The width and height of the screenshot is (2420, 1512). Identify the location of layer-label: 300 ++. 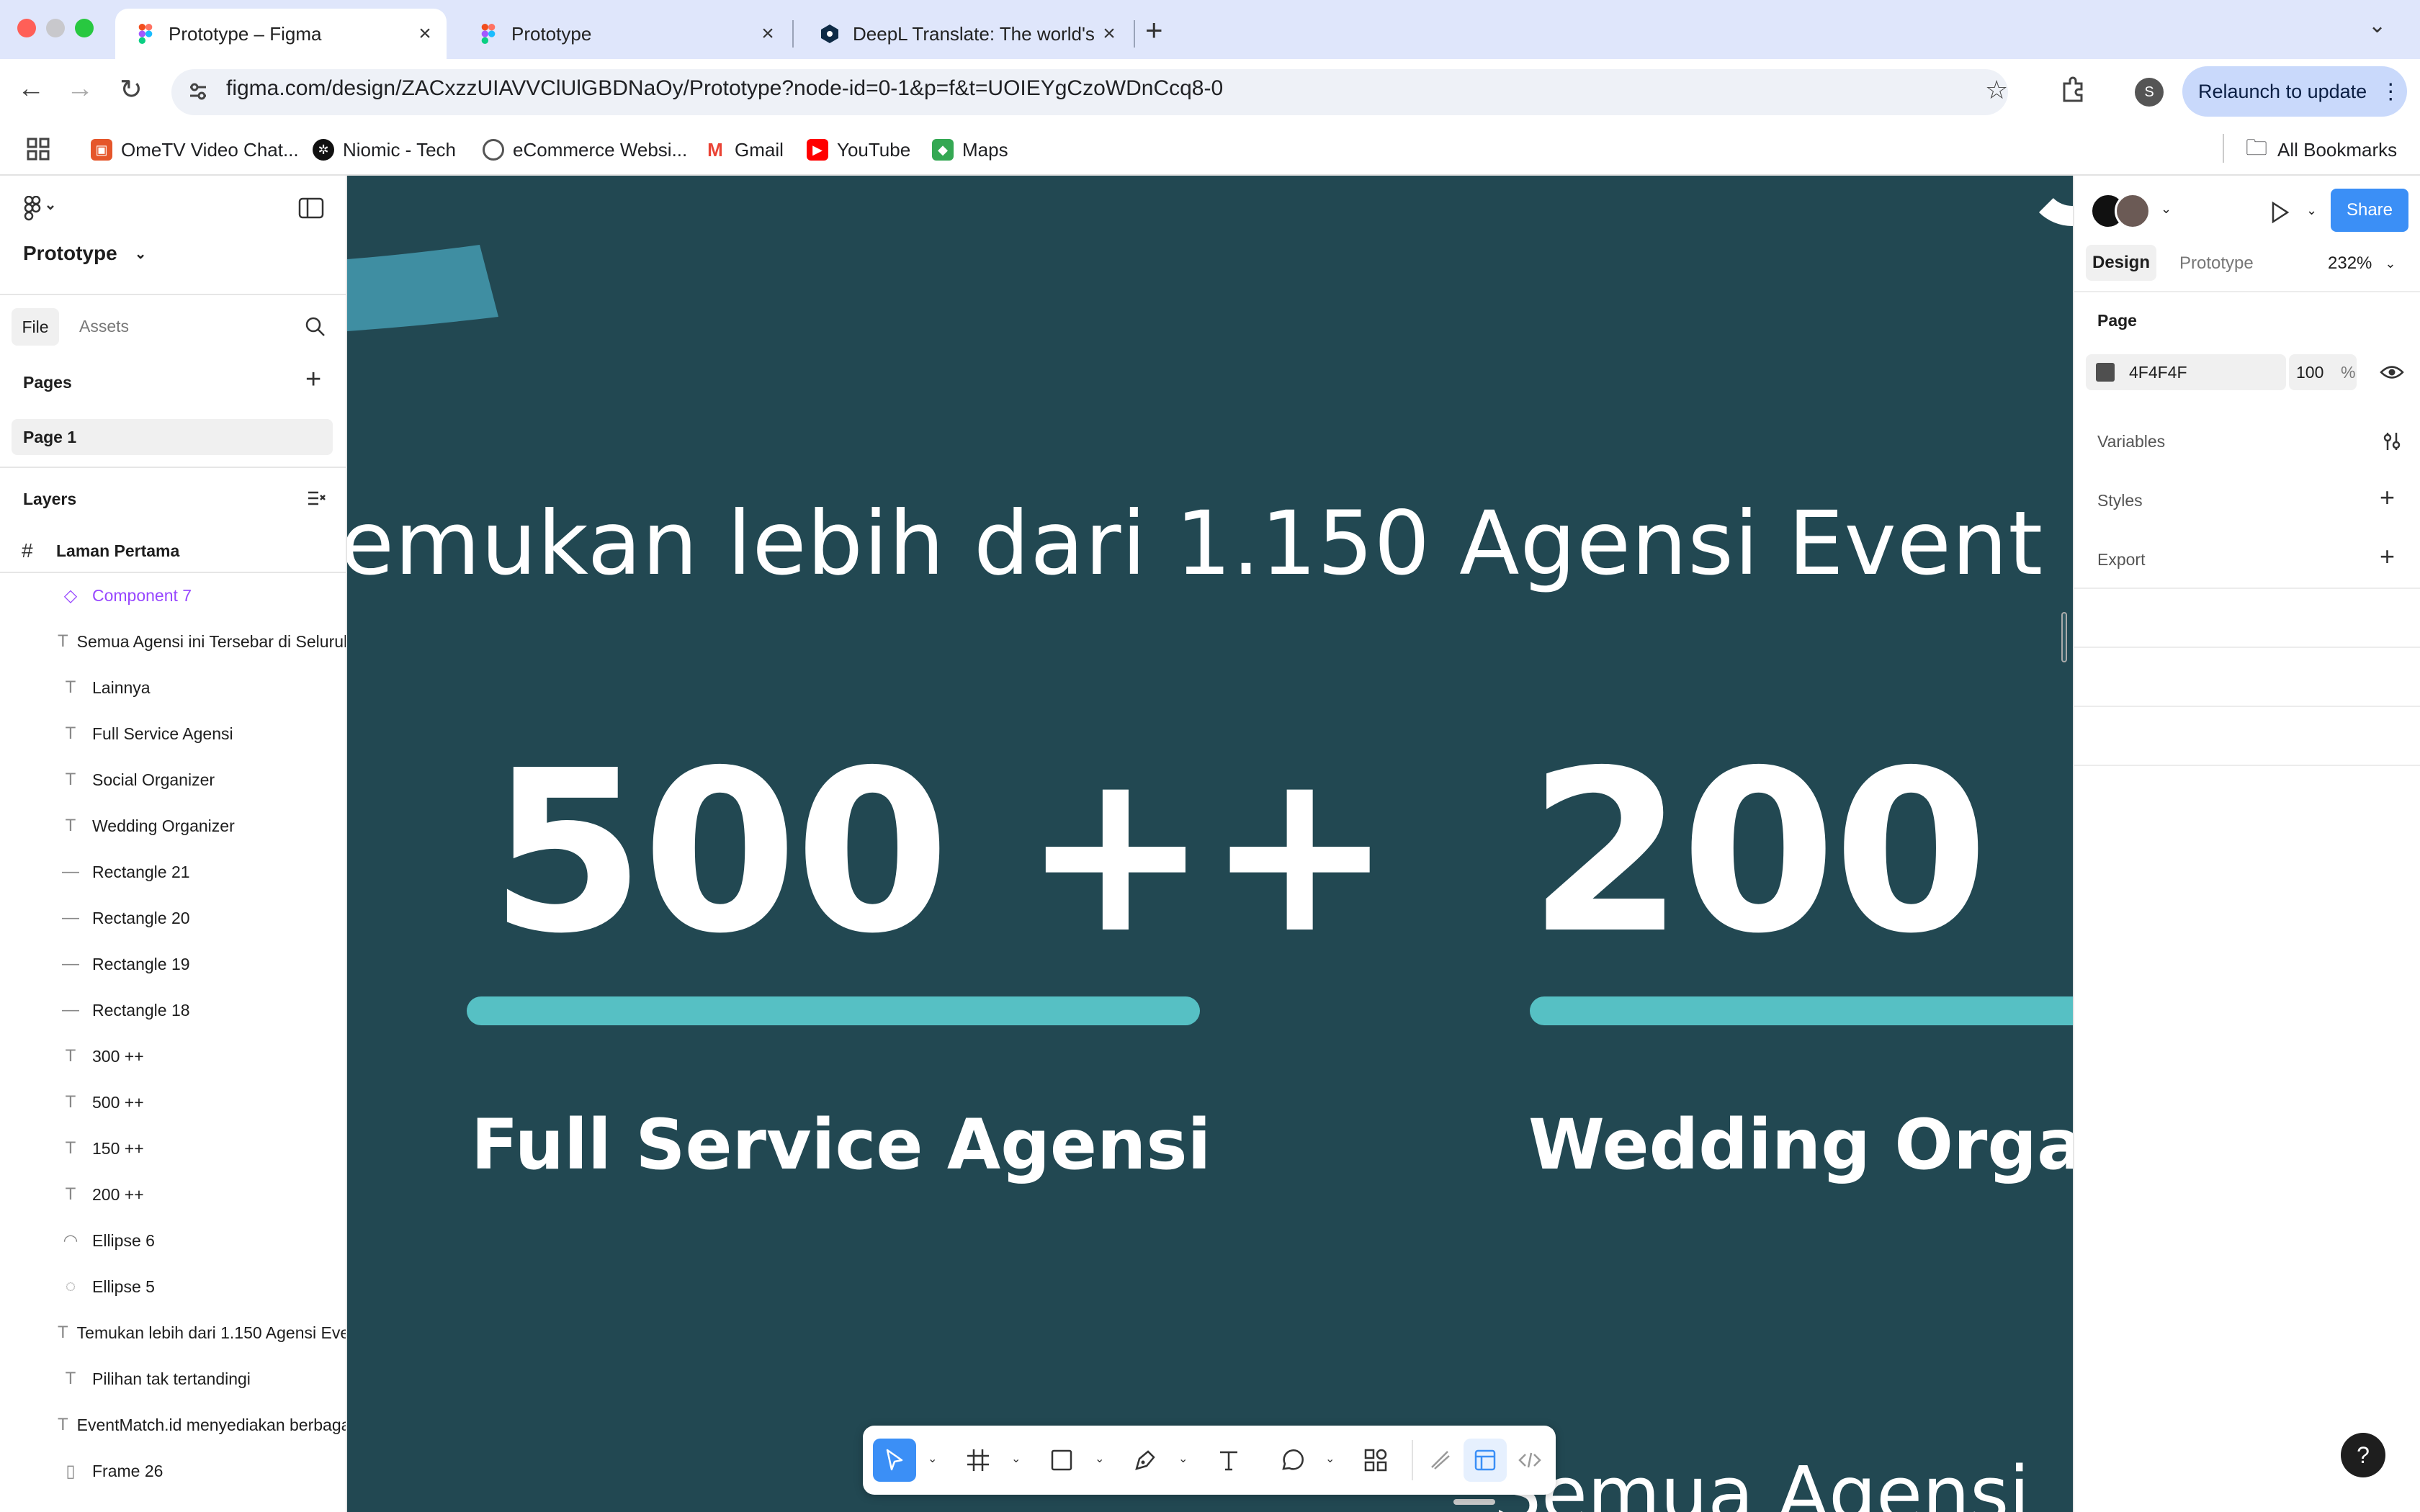
(118, 1056).